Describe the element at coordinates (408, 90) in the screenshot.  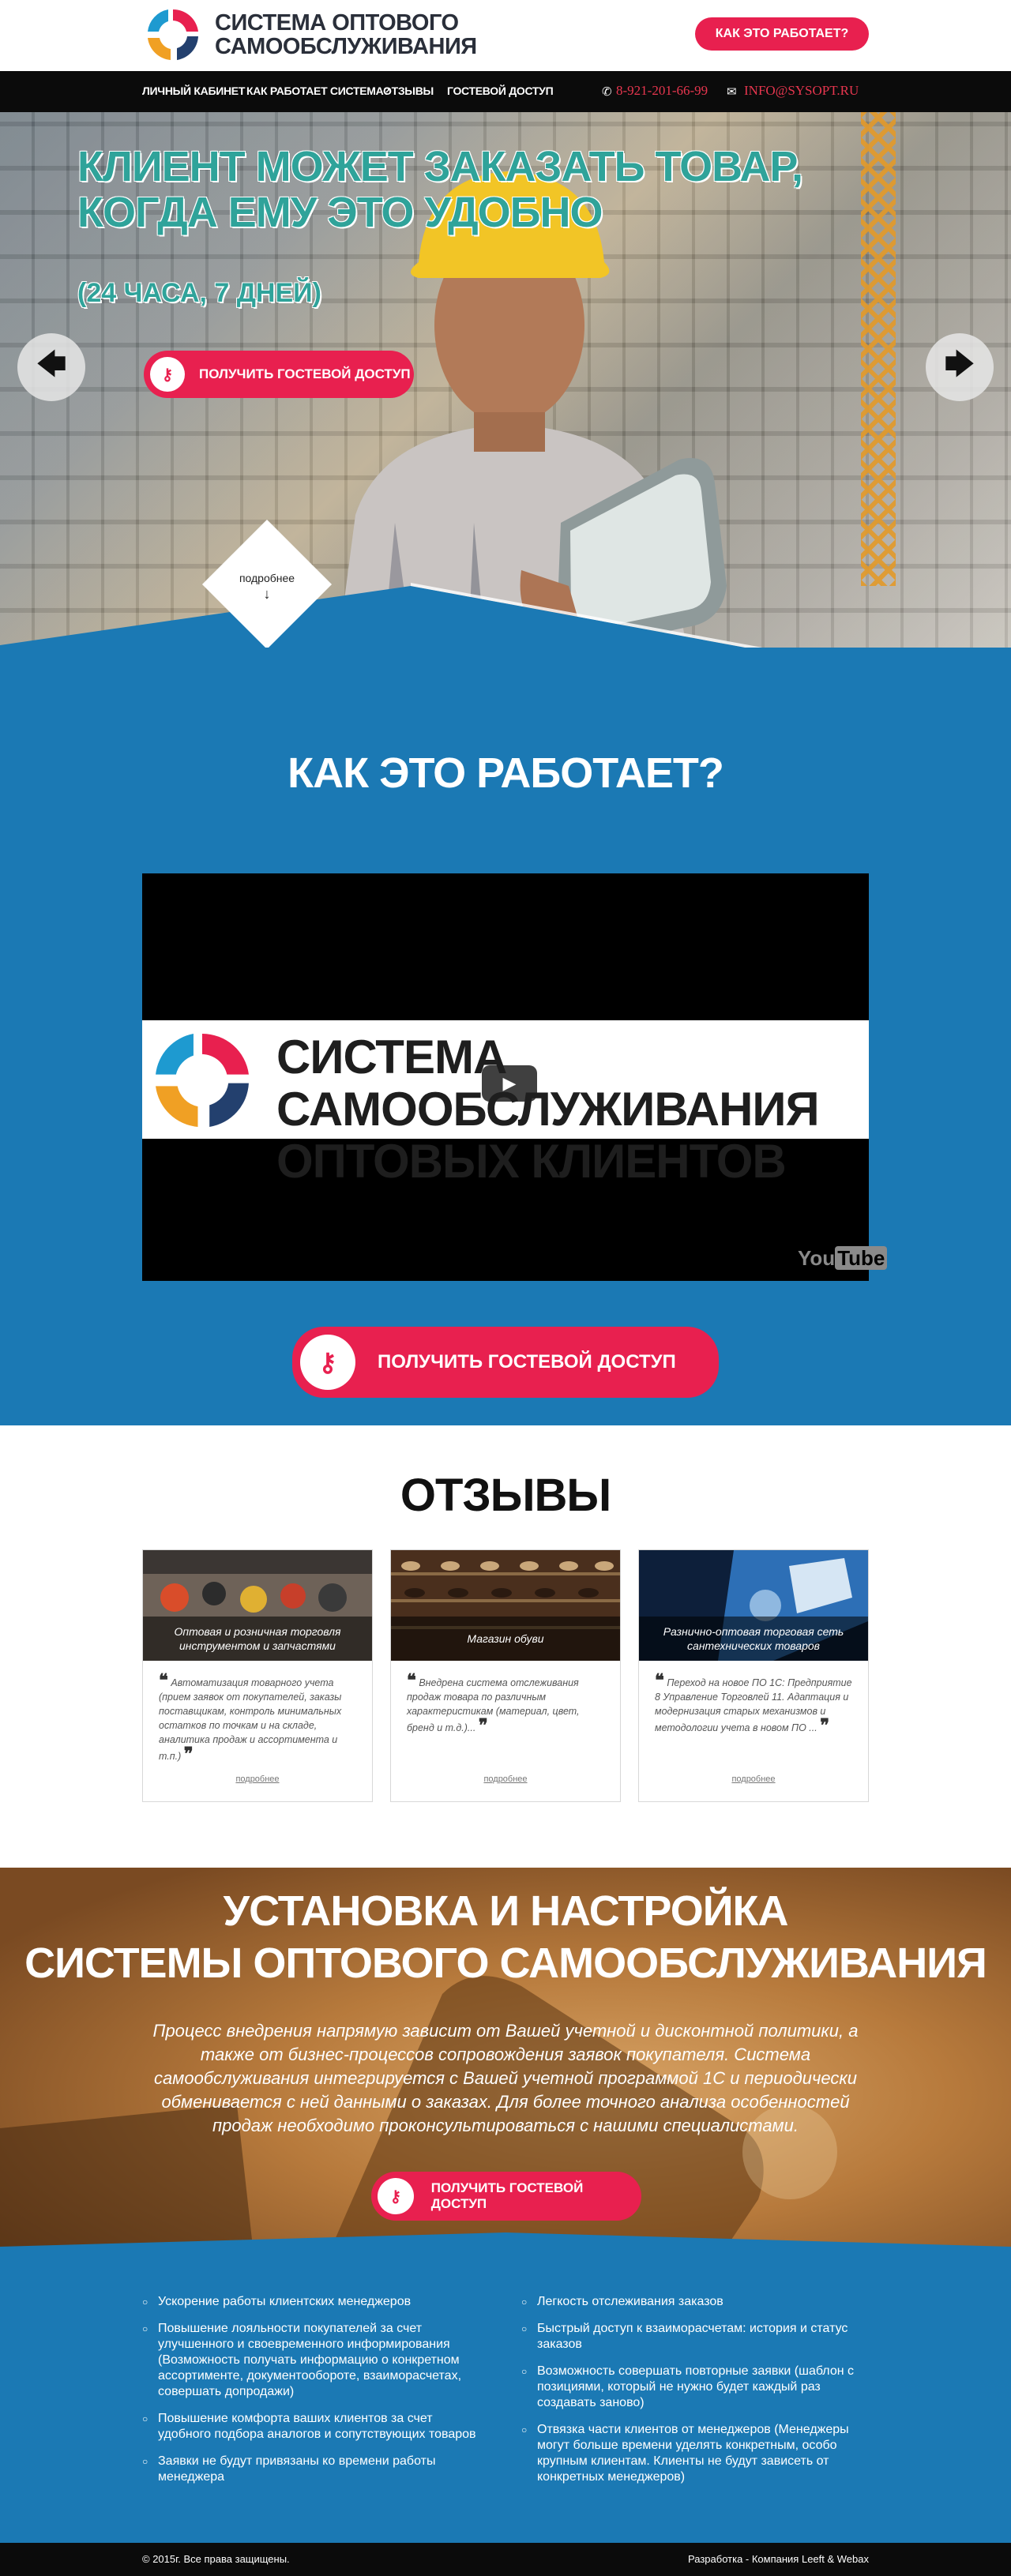
I see `nav-item-reviews: ОТЗЫВЫ` at that location.